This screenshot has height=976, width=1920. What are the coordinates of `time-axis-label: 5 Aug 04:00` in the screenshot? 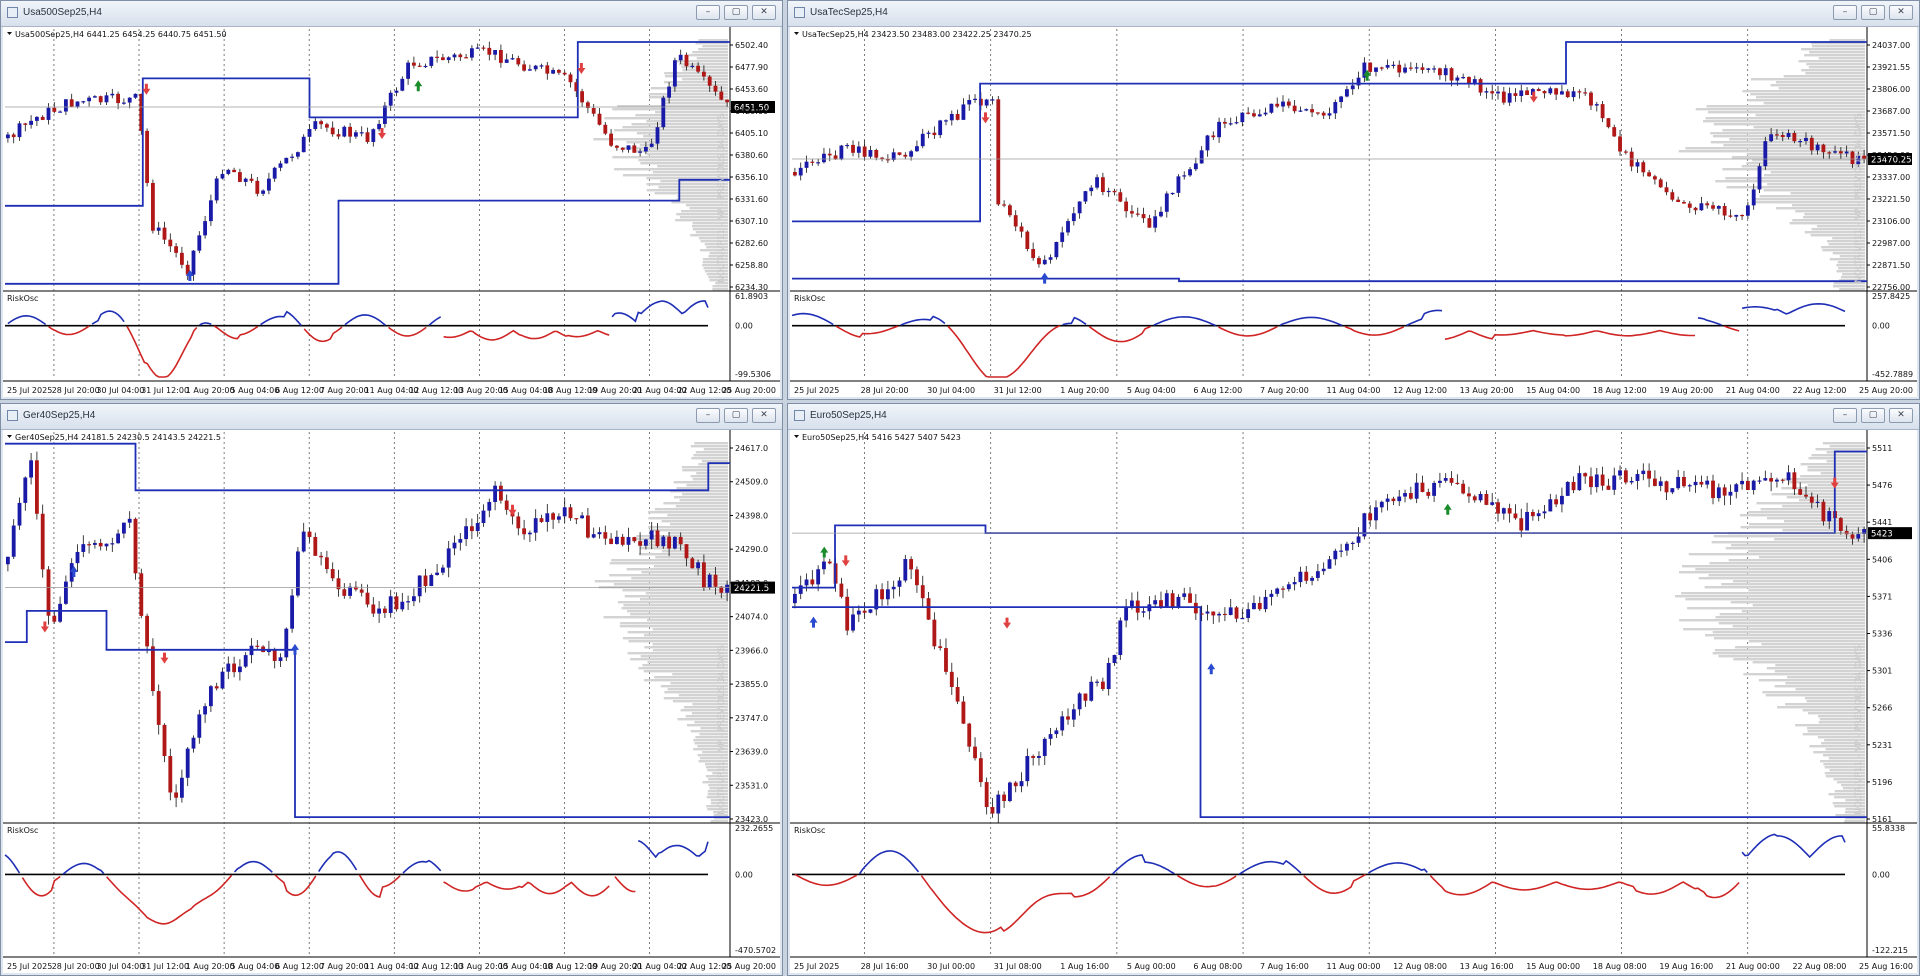 It's located at (1151, 390).